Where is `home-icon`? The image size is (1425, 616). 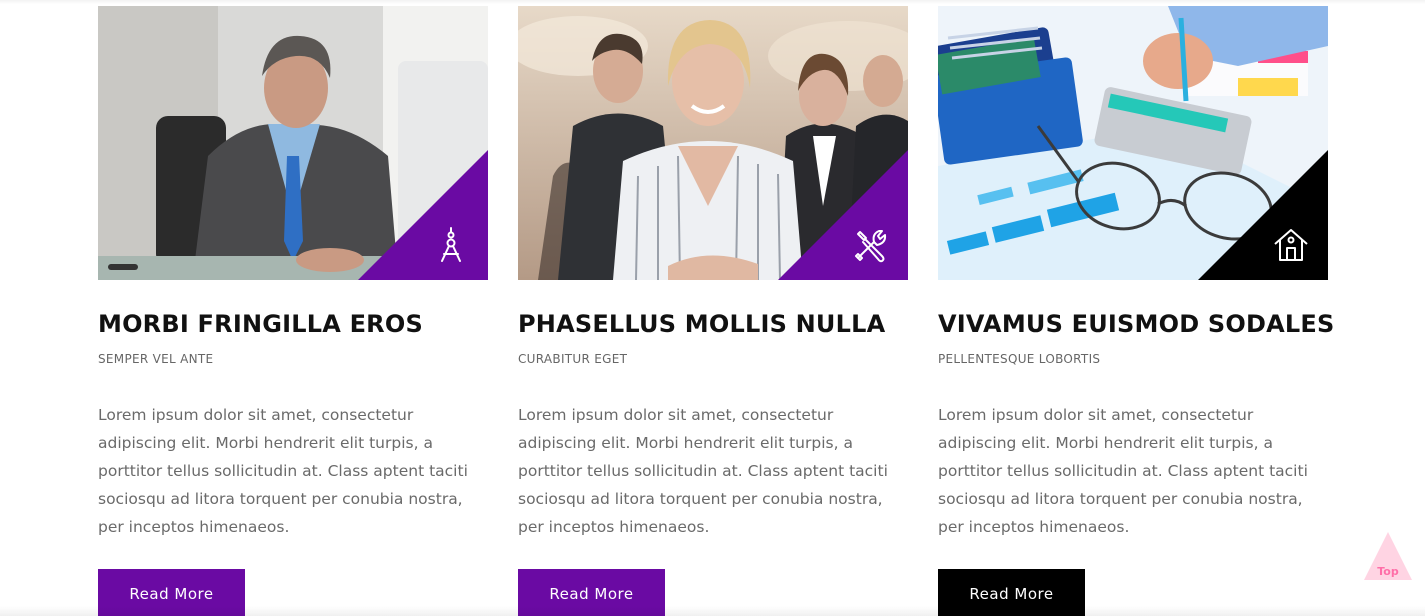
home-icon is located at coordinates (1291, 245).